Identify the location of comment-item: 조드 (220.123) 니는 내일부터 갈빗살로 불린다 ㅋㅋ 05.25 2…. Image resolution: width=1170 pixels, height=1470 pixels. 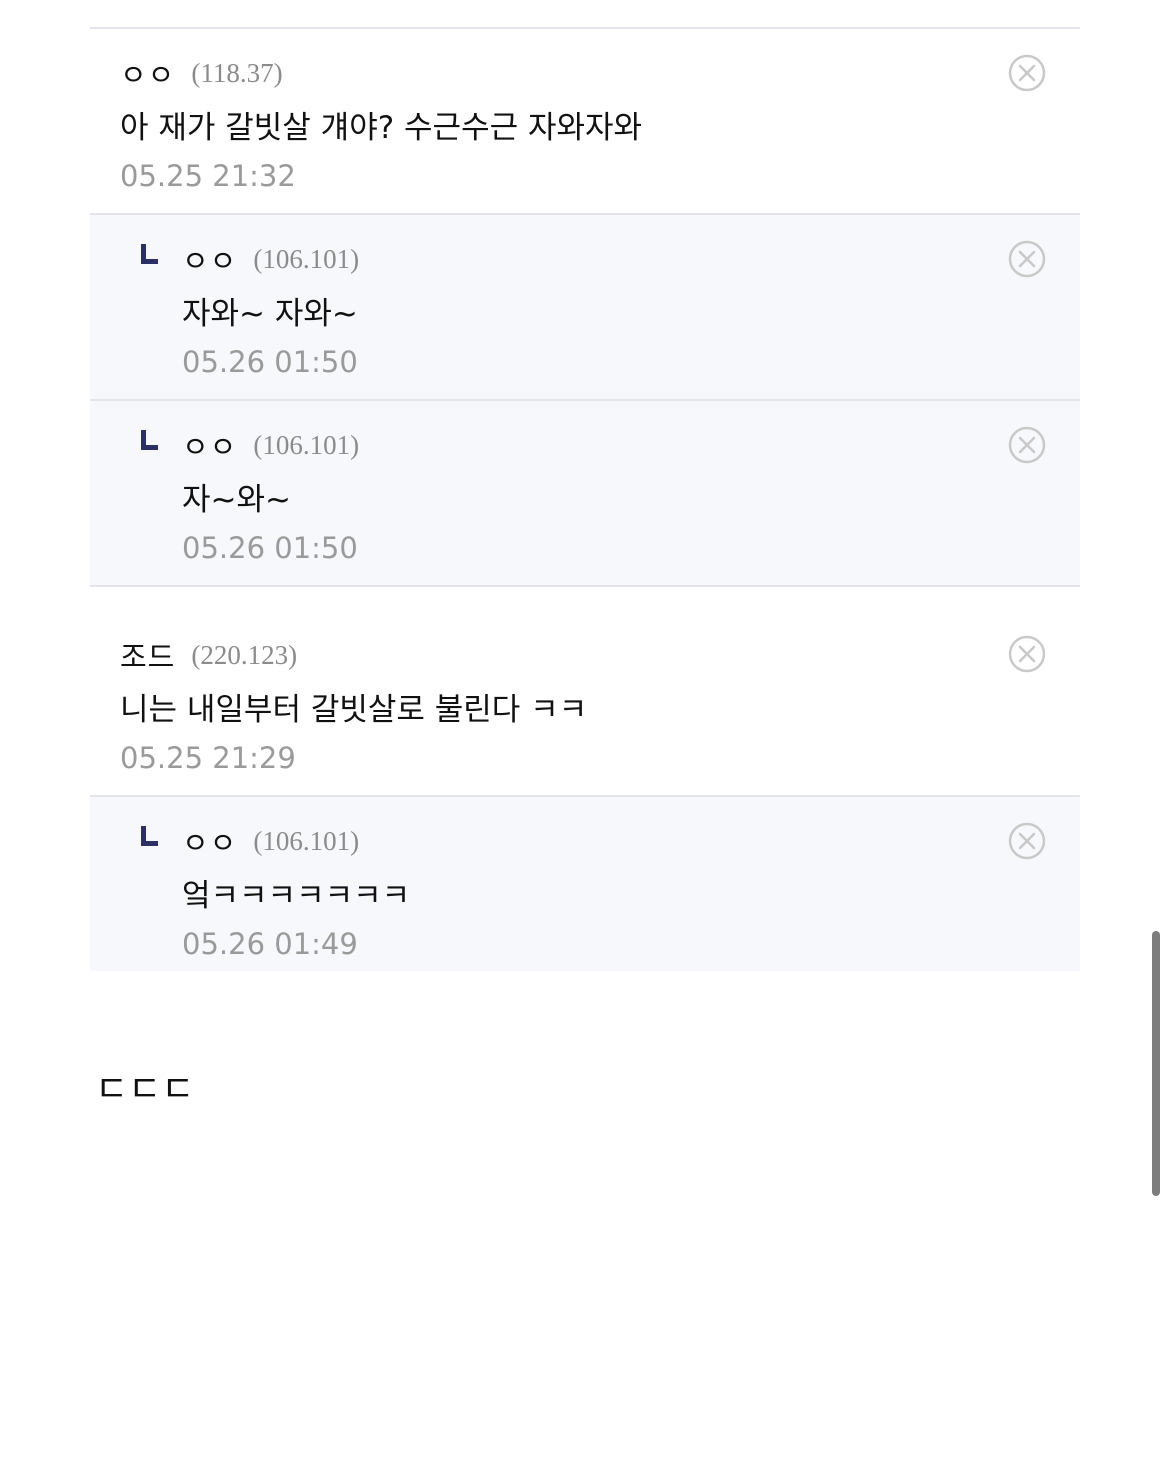
(585, 692).